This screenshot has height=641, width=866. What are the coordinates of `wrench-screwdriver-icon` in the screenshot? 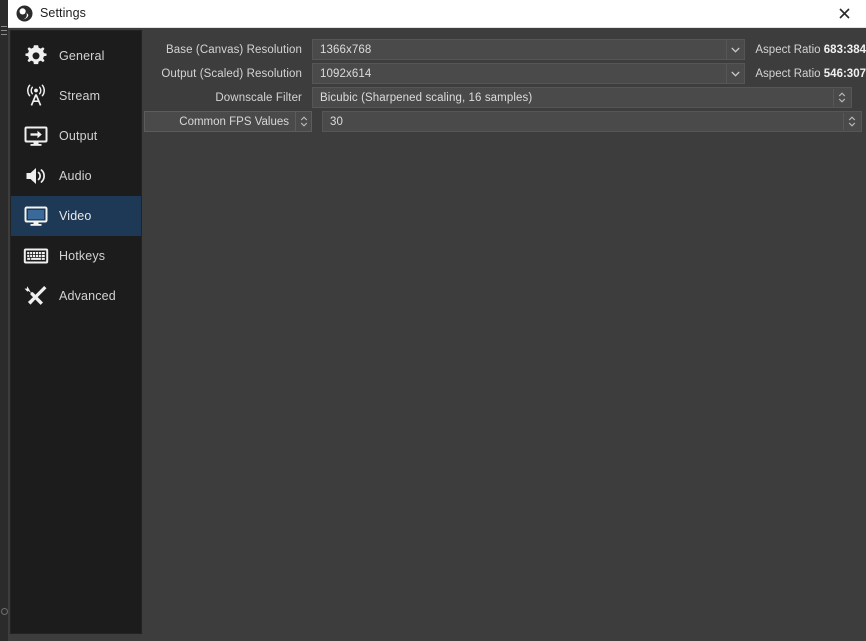 It's located at (36, 296).